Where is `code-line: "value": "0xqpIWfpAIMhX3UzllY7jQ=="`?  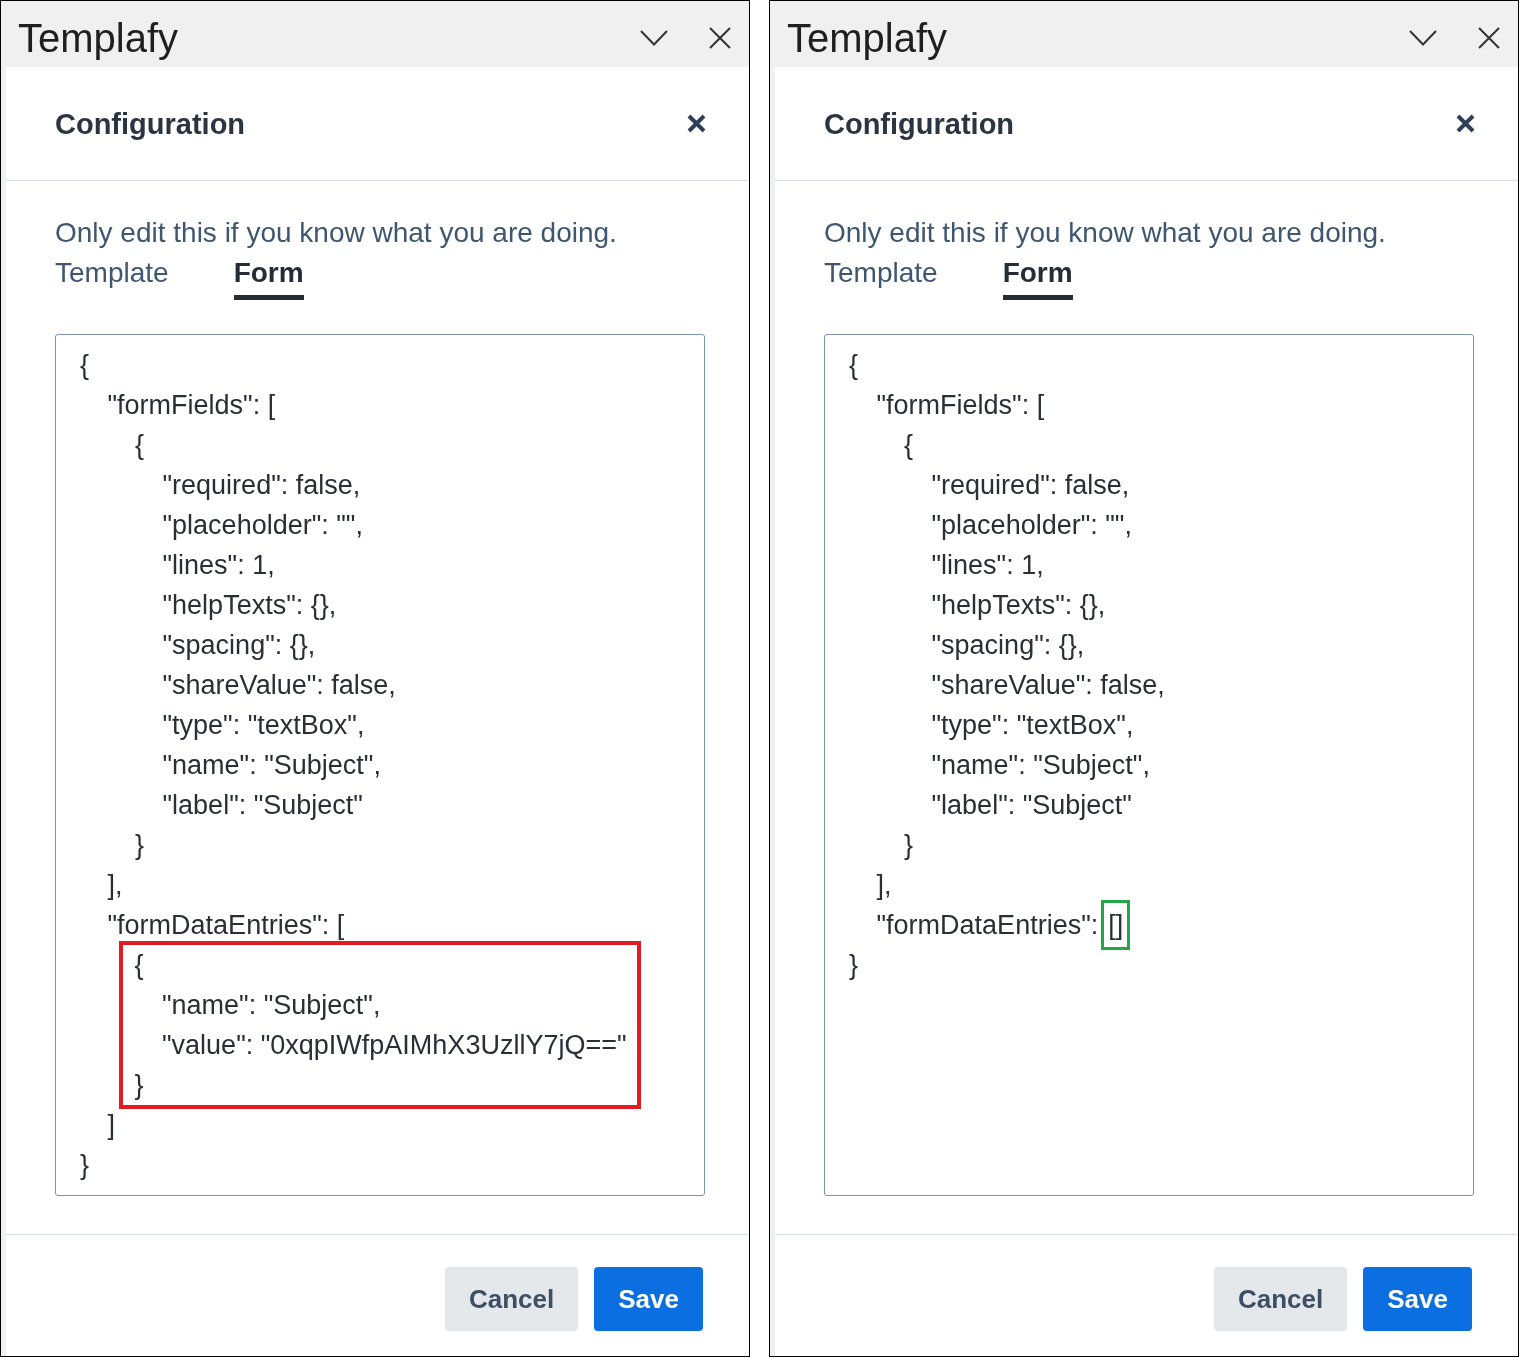 code-line: "value": "0xqpIWfpAIMhX3UzllY7jQ==" is located at coordinates (394, 1045).